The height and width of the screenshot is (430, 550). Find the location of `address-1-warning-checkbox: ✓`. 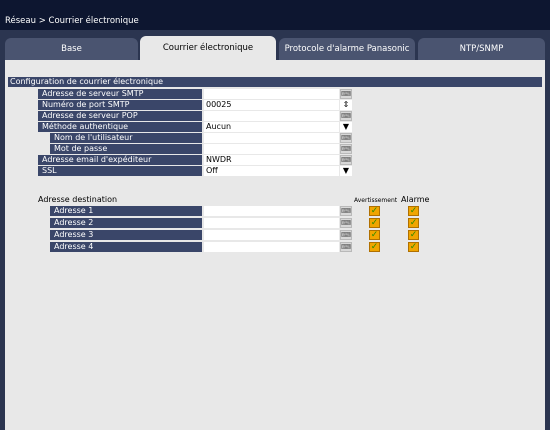

address-1-warning-checkbox: ✓ is located at coordinates (374, 211).